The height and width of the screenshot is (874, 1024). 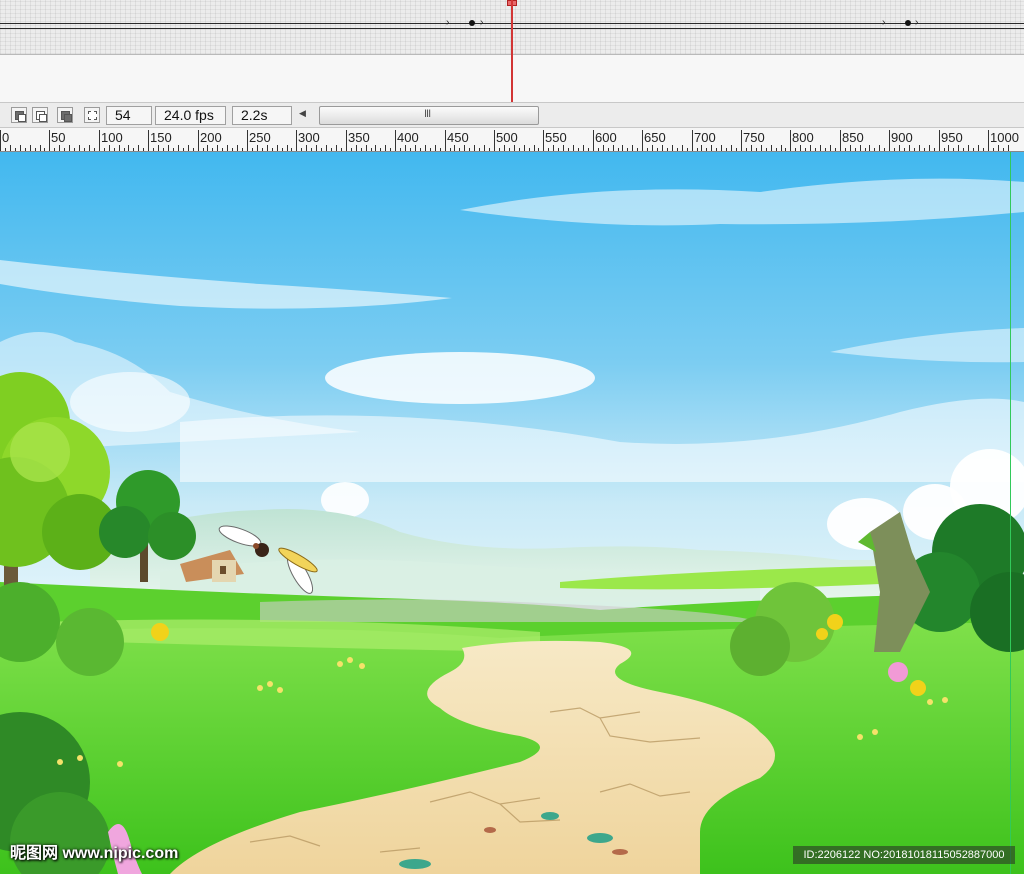 I want to click on scroll-left-arrow-icon: ◀, so click(x=302, y=113).